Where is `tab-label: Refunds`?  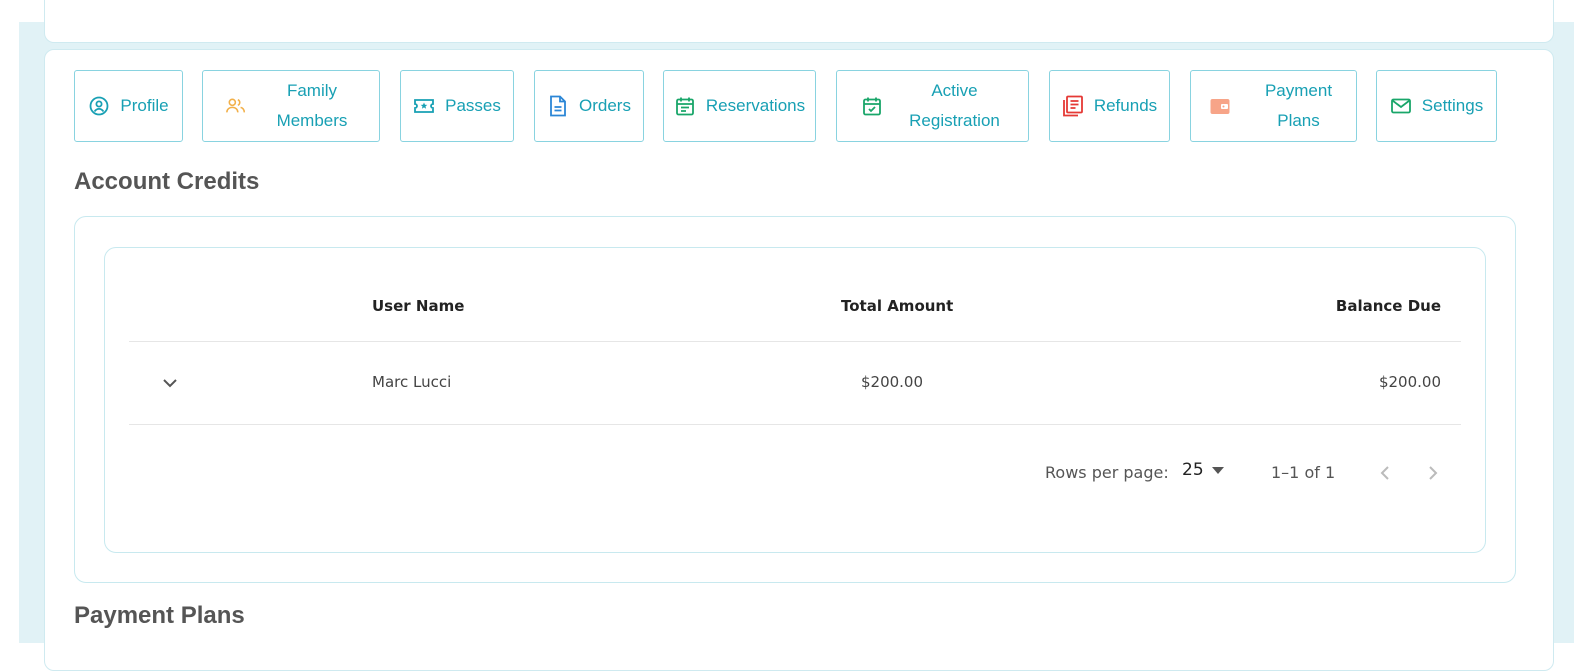
tab-label: Refunds is located at coordinates (1125, 105).